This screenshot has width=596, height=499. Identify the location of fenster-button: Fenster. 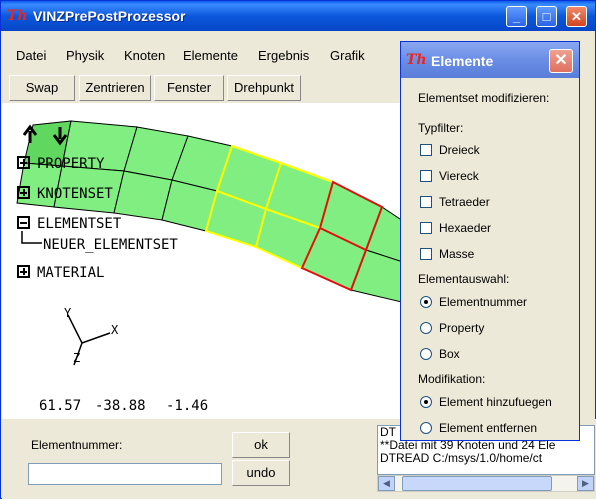
(189, 88).